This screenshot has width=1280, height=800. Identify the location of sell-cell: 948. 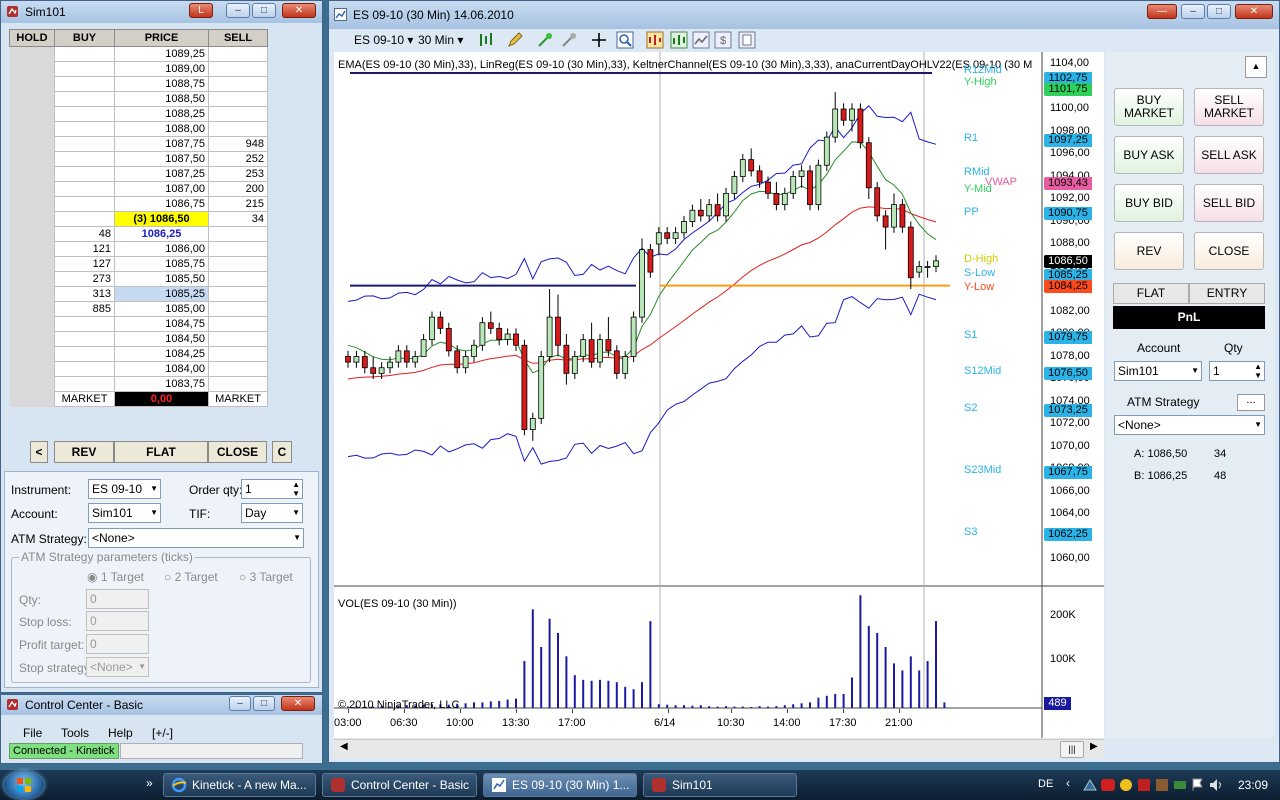
(238, 144).